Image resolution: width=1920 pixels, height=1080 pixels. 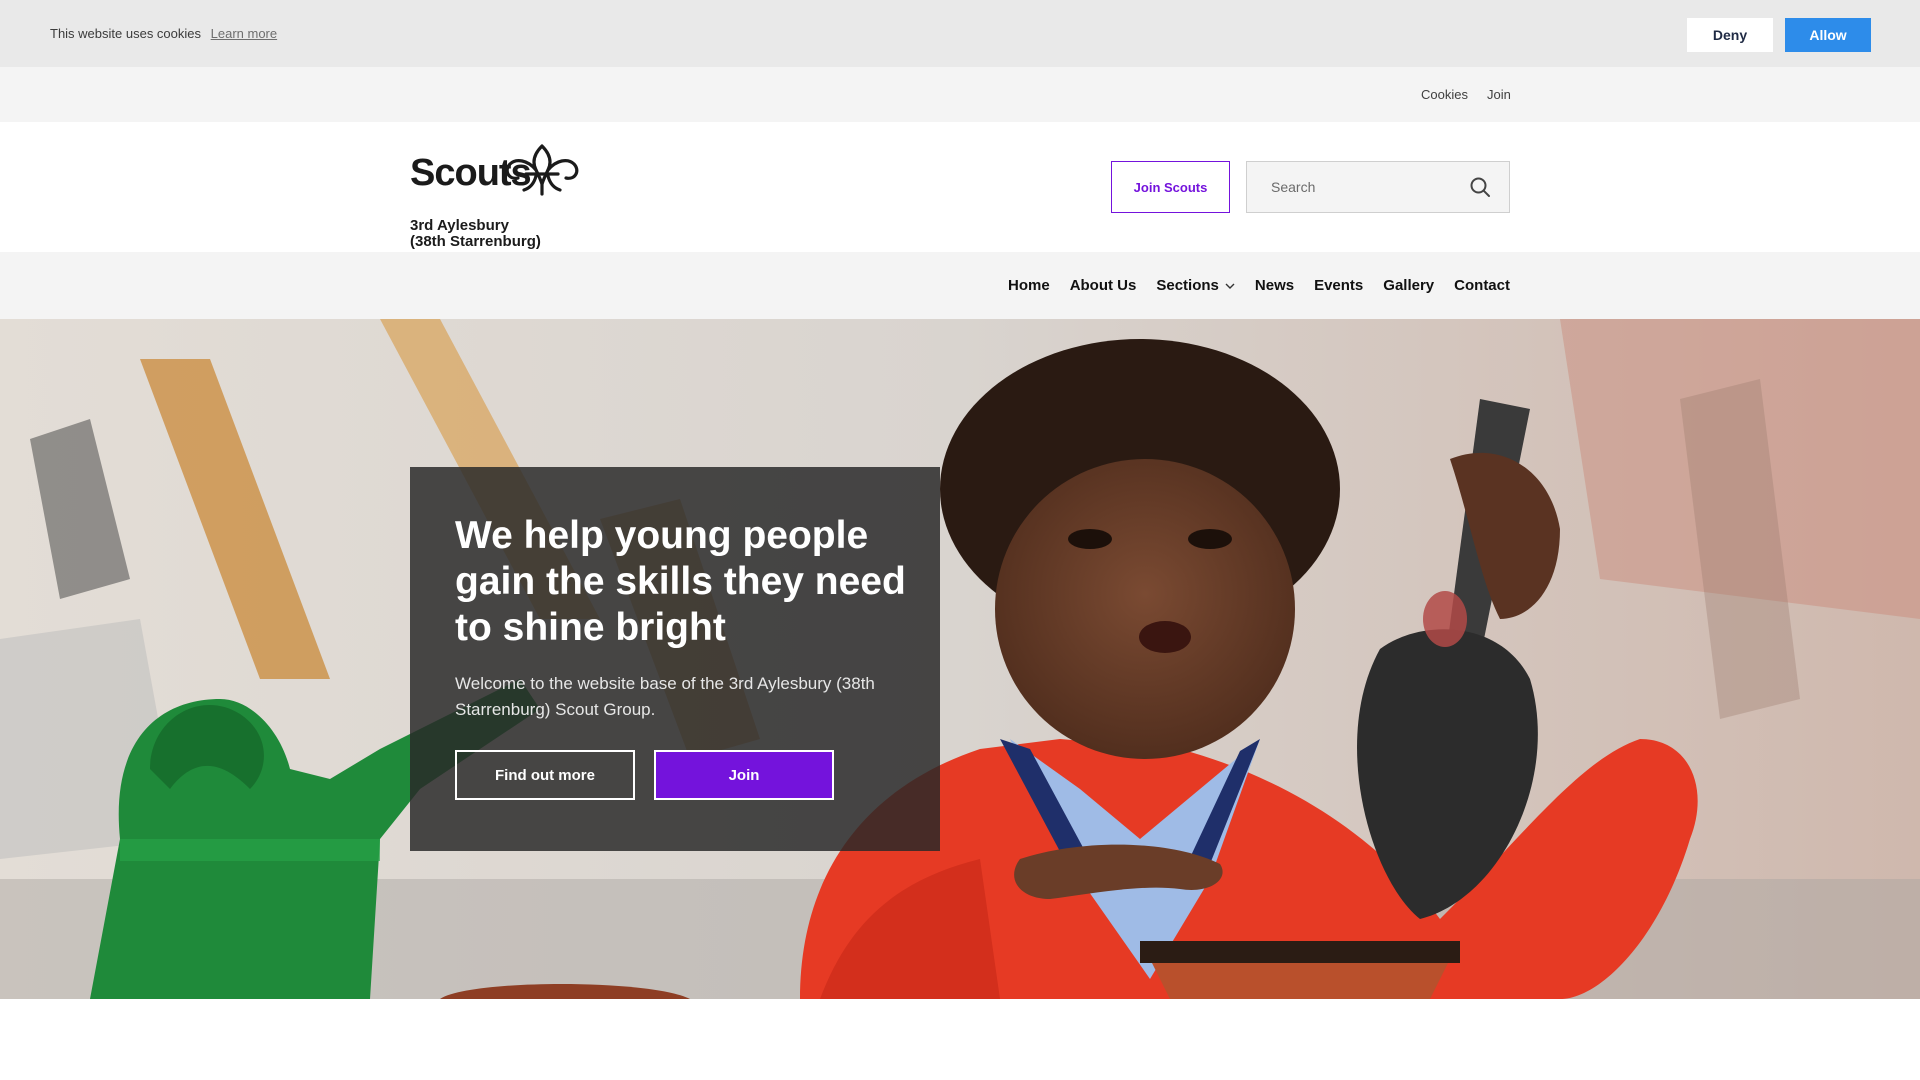 I want to click on search-box, so click(x=1378, y=187).